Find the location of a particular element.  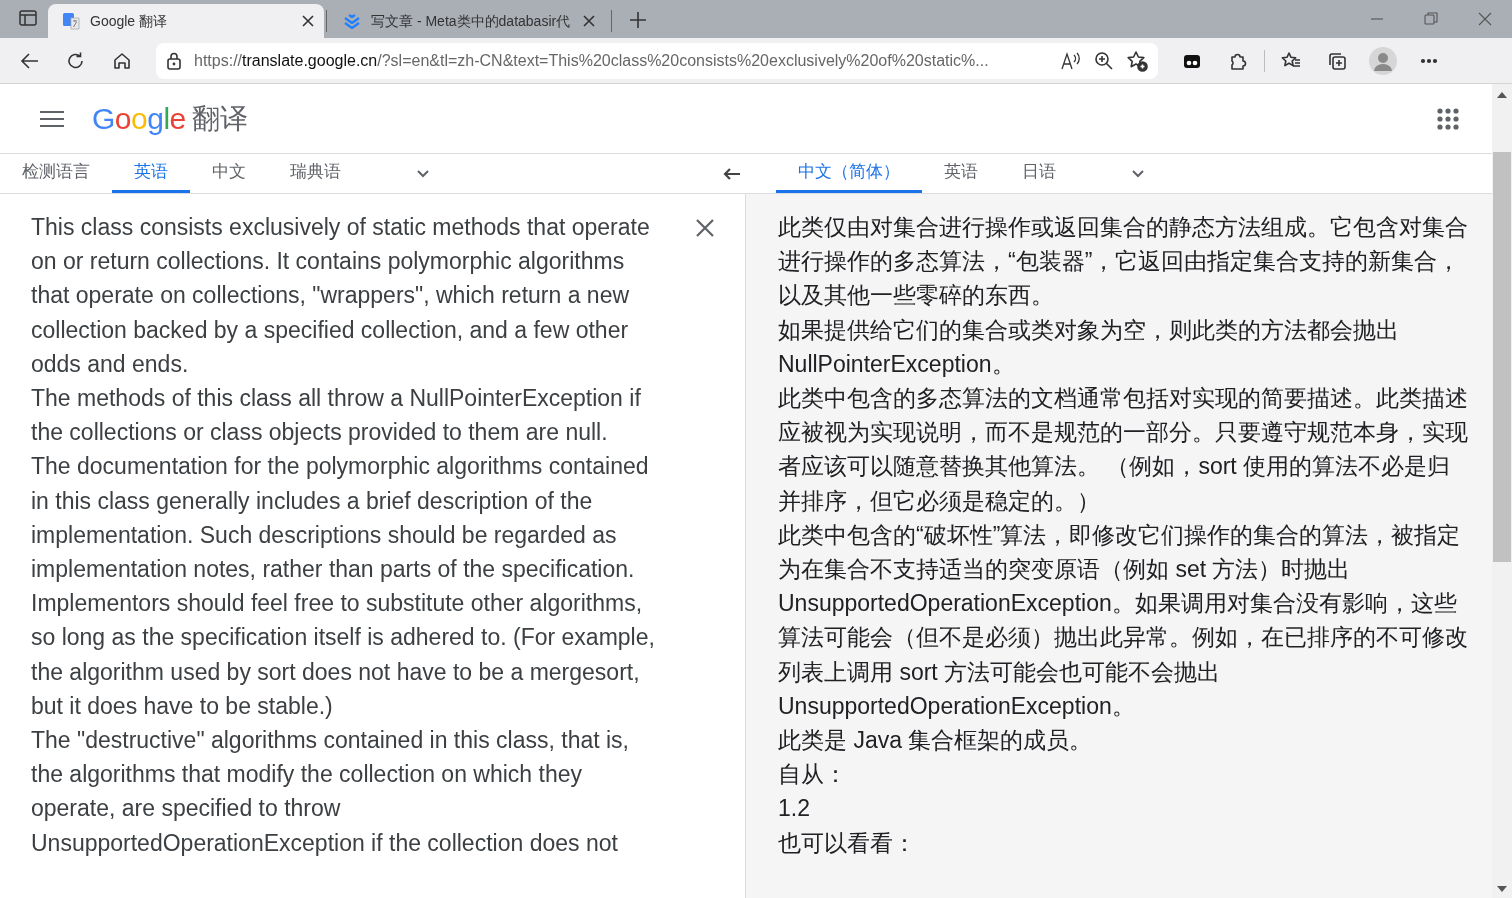

app-title: 翻译 is located at coordinates (219, 118).